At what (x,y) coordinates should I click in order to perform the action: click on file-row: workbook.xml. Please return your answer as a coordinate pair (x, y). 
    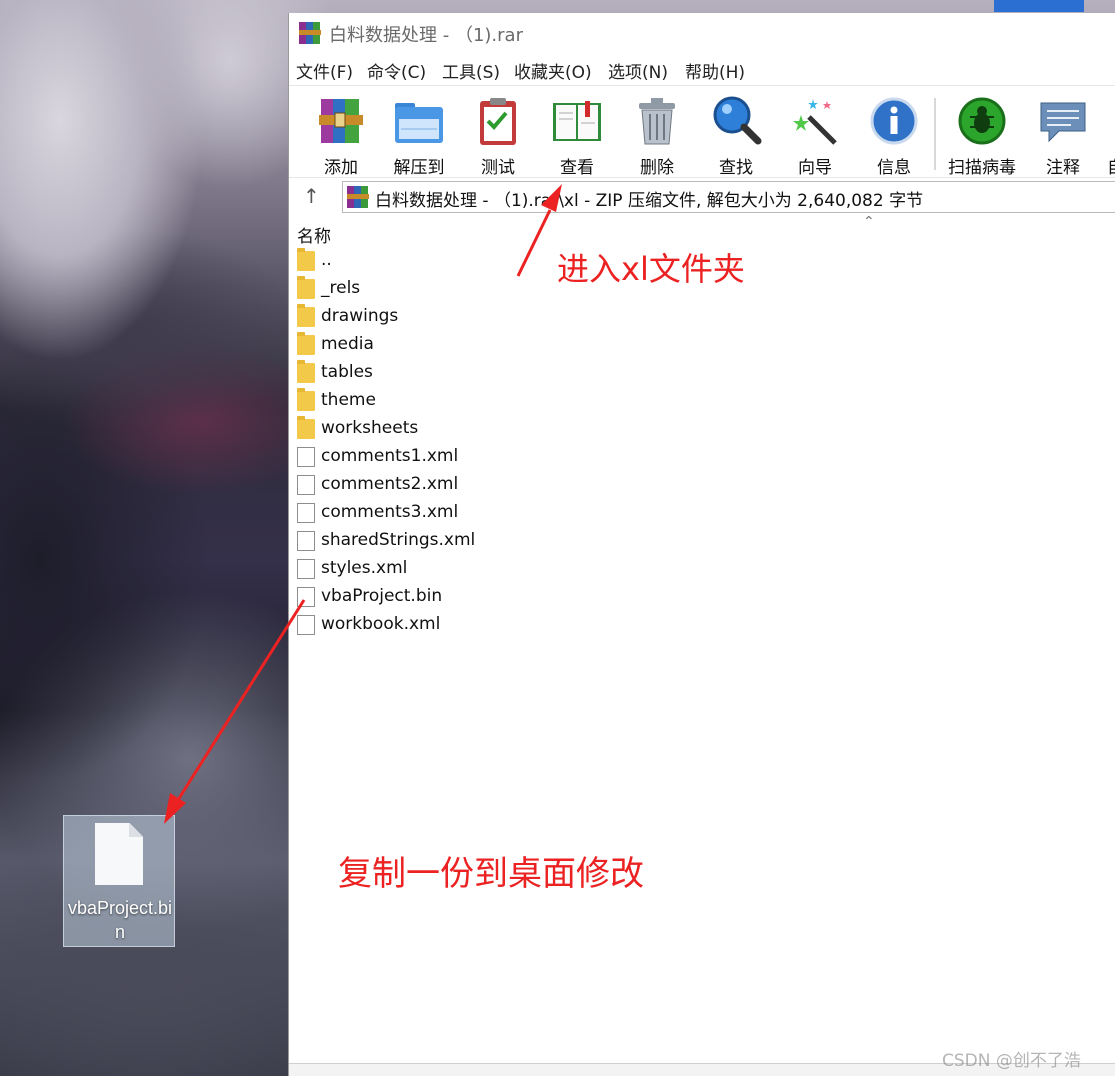
    Looking at the image, I should click on (702, 625).